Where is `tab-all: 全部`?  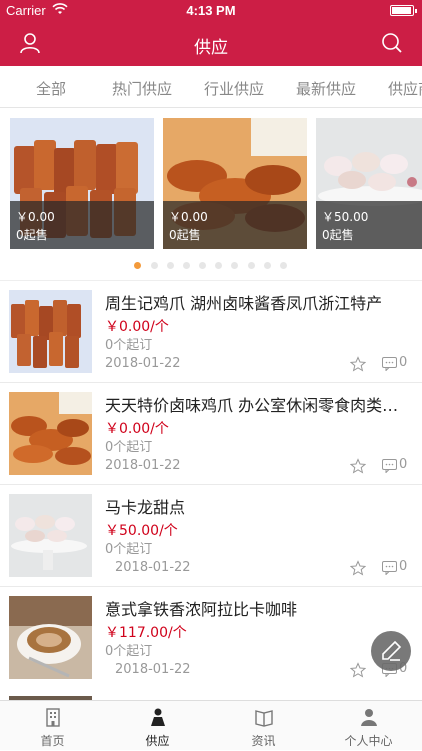
tab-all: 全部 is located at coordinates (51, 88).